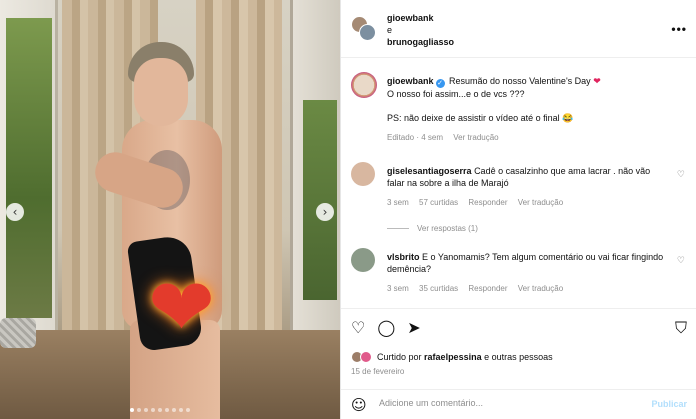  What do you see at coordinates (29, 168) in the screenshot?
I see `garden-view` at bounding box center [29, 168].